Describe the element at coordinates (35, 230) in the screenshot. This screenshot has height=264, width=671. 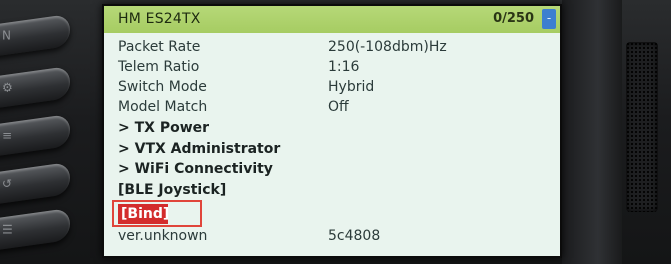
I see `side-button-5: ☰` at that location.